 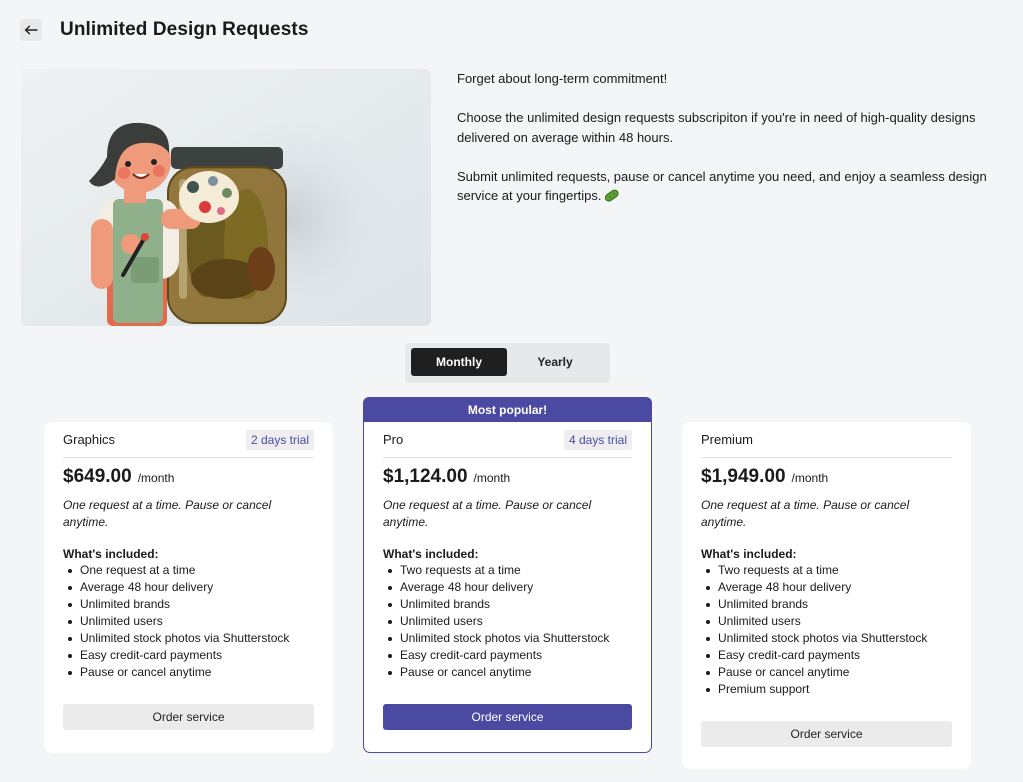 What do you see at coordinates (597, 439) in the screenshot?
I see `trial-badge: 4 days trial` at bounding box center [597, 439].